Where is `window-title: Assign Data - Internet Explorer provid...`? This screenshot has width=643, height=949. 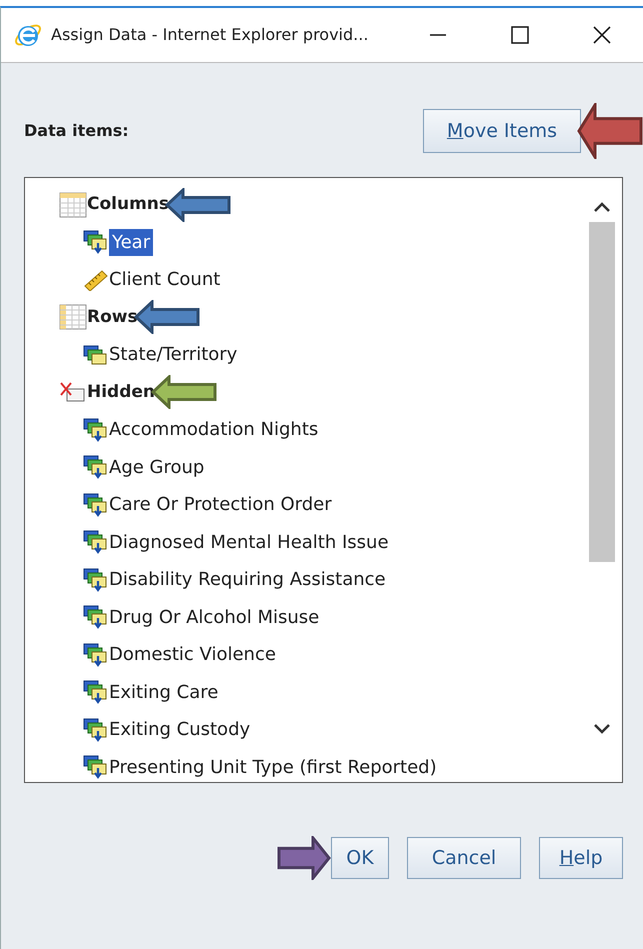
window-title: Assign Data - Internet Explorer provid... is located at coordinates (209, 35).